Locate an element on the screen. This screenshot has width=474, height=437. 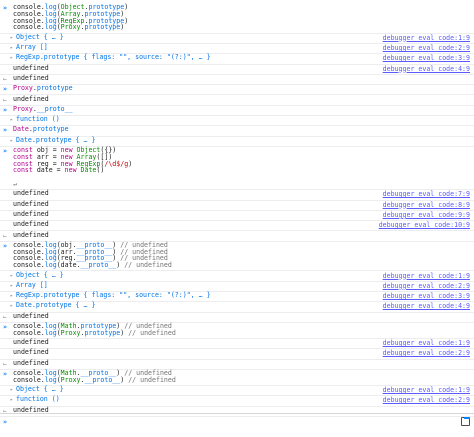
entry-text: Date.prototype is located at coordinates (41, 129).